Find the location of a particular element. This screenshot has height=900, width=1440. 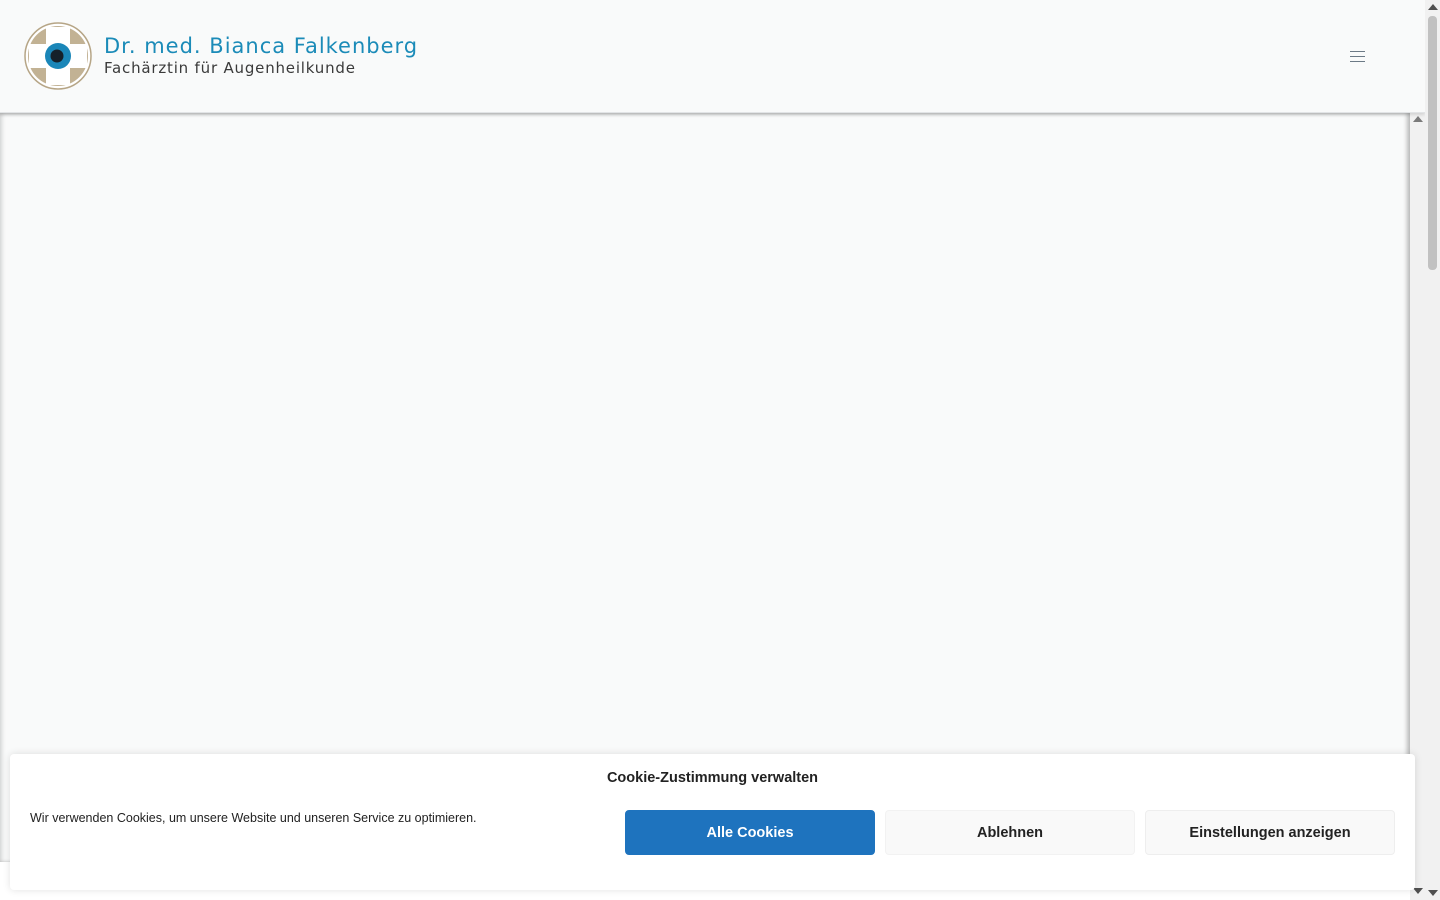

deny-cookies-button: Ablehnen is located at coordinates (1010, 832).